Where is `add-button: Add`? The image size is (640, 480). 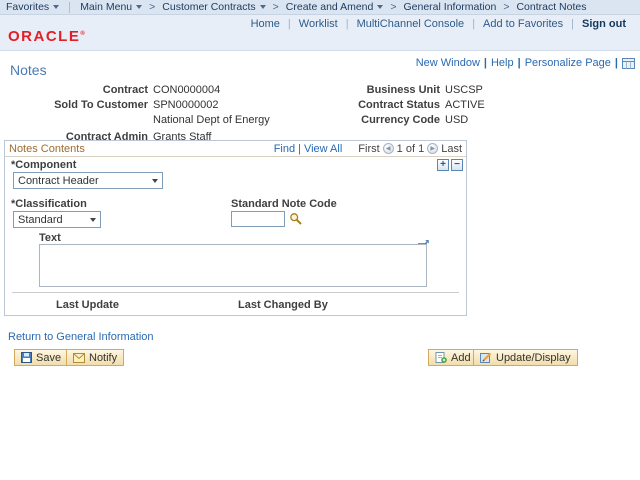
add-button: Add is located at coordinates (453, 357).